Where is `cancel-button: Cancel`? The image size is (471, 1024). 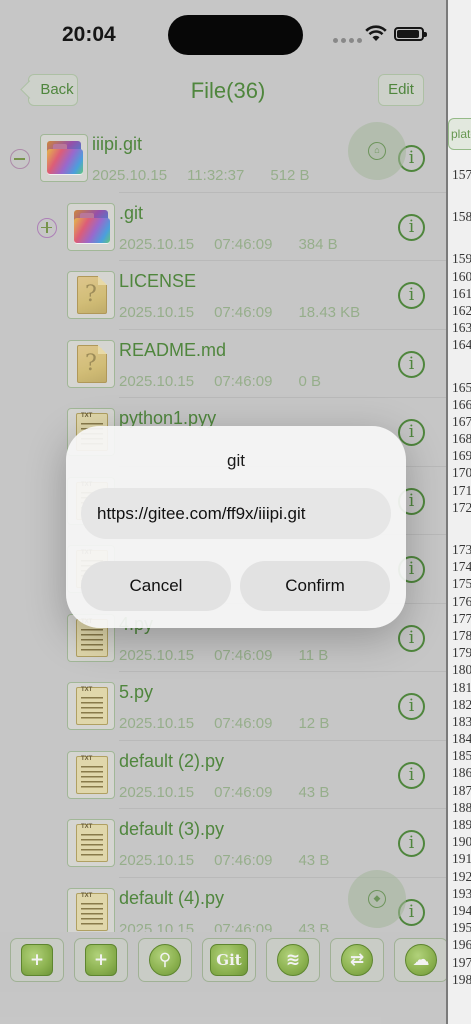
cancel-button: Cancel is located at coordinates (156, 586).